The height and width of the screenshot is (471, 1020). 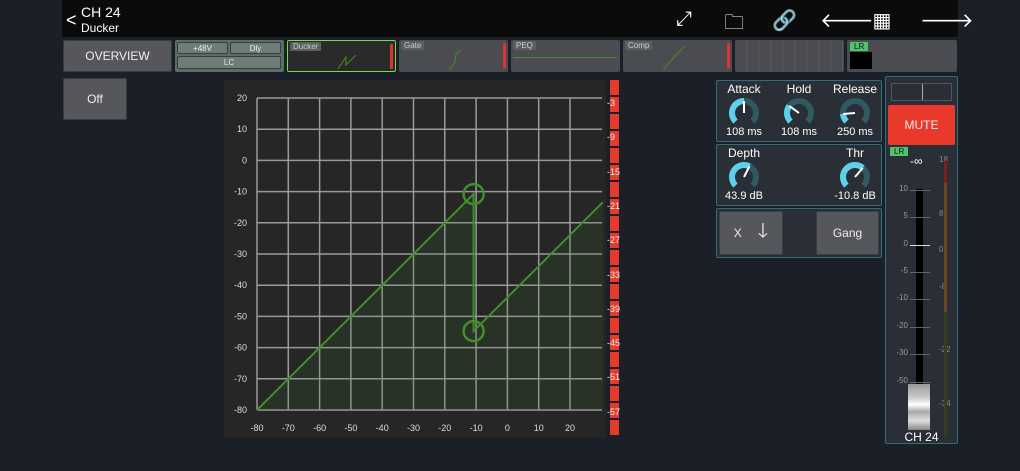 I want to click on hold-knob, so click(x=799, y=111).